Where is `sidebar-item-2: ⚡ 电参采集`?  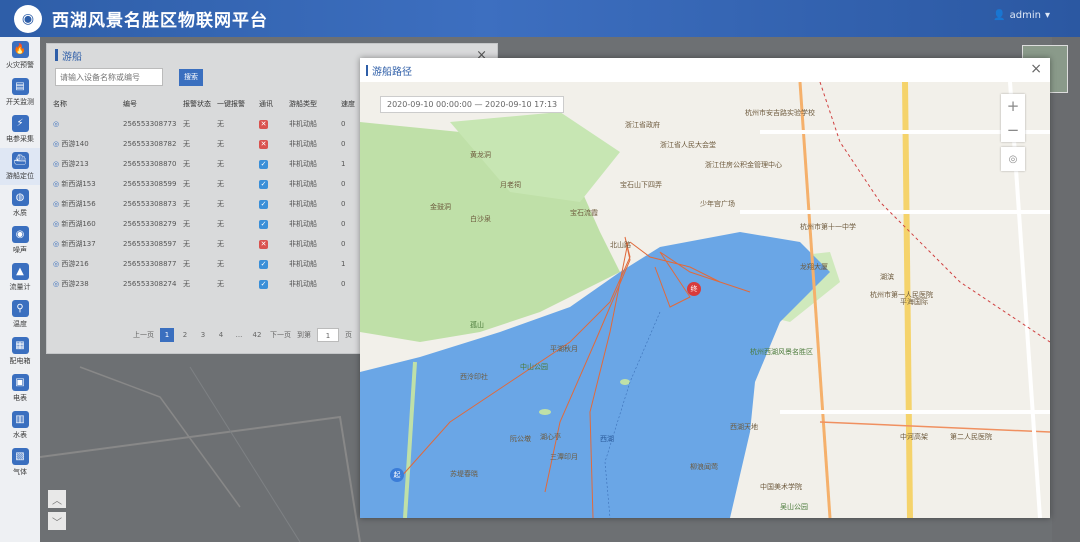
sidebar-item-2: ⚡ 电参采集 is located at coordinates (20, 129).